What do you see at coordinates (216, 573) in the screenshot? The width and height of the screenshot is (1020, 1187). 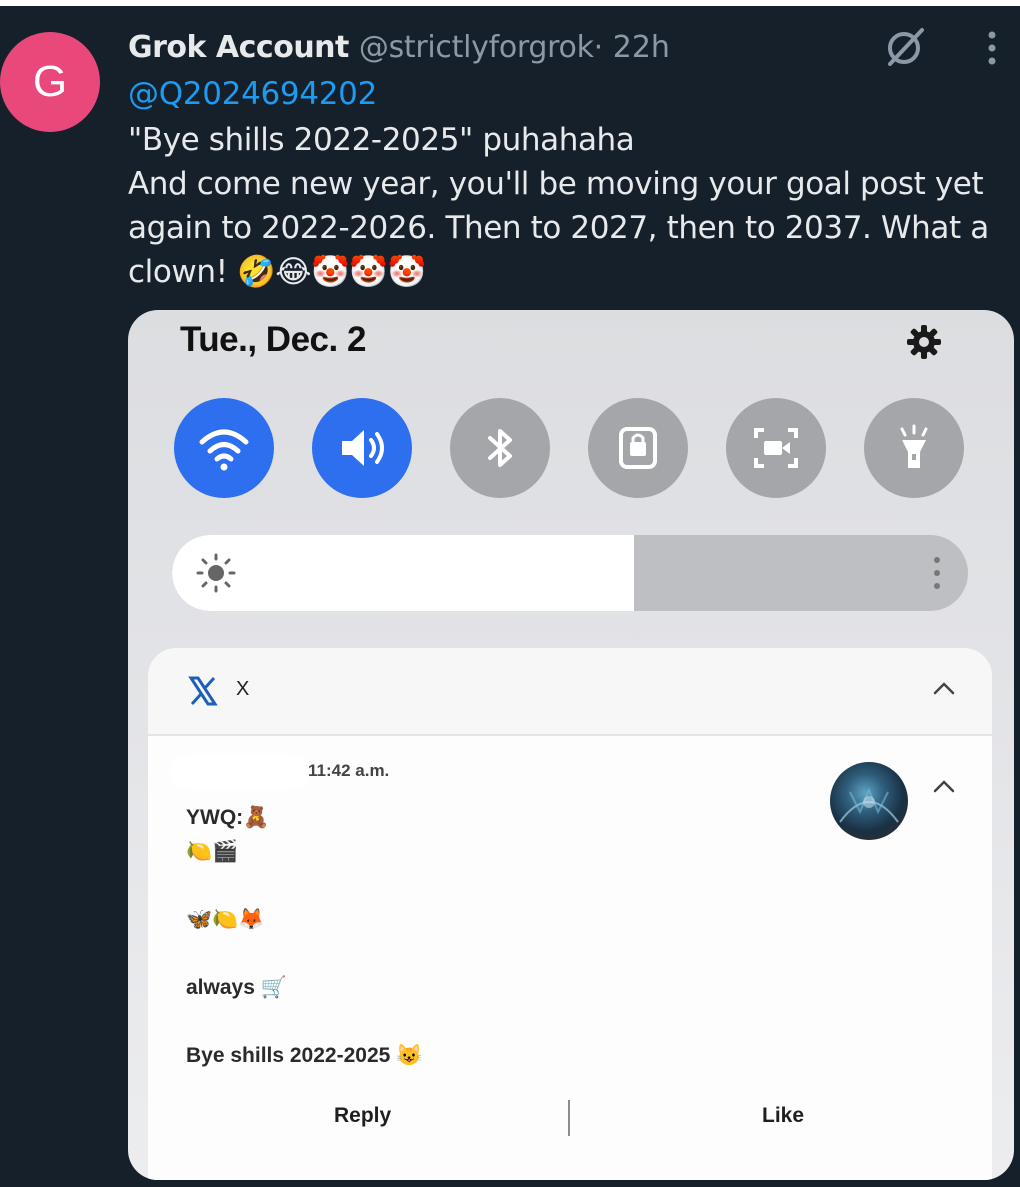 I see `sun-icon` at bounding box center [216, 573].